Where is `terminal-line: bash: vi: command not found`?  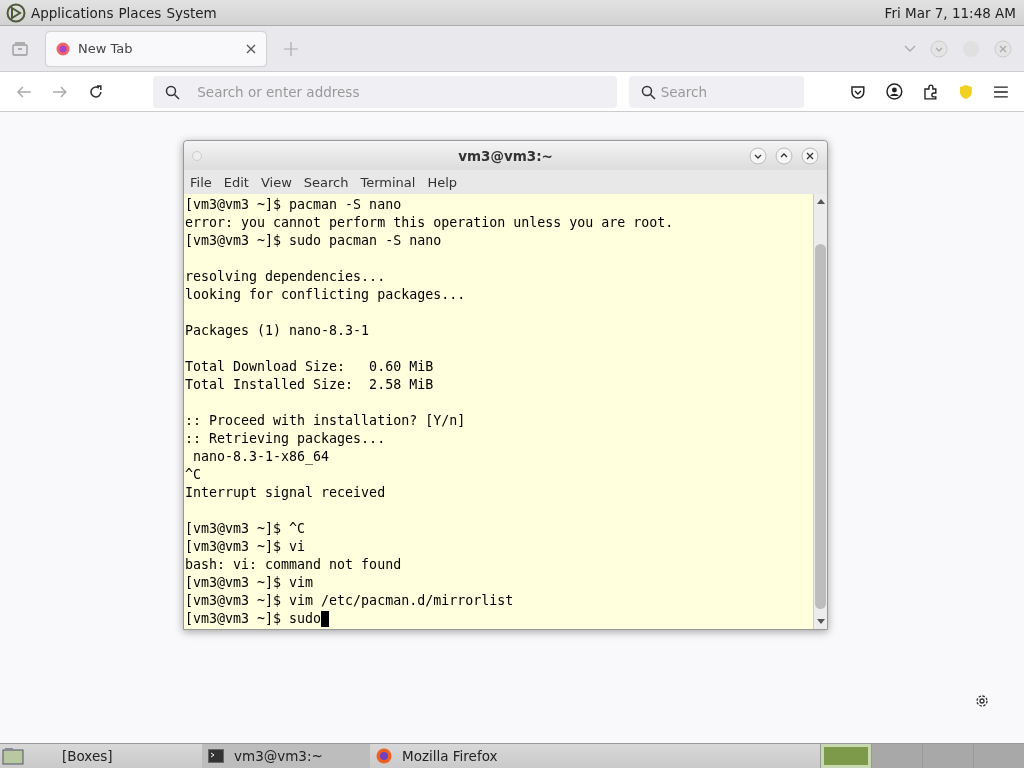 terminal-line: bash: vi: command not found is located at coordinates (293, 565).